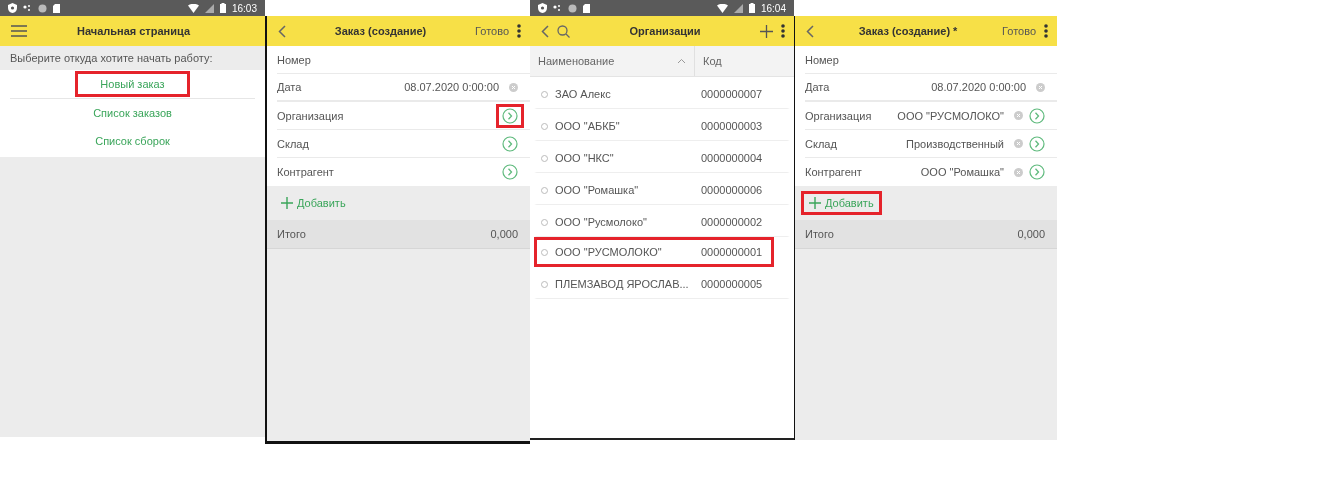 This screenshot has height=504, width=1325. What do you see at coordinates (732, 252) in the screenshot?
I see `row-code: 0000000001` at bounding box center [732, 252].